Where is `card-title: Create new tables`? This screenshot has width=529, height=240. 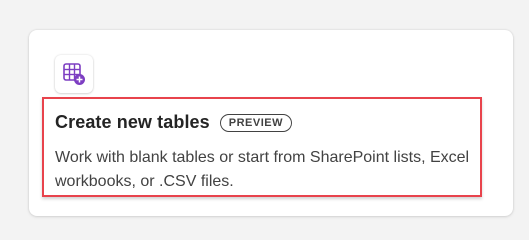
card-title: Create new tables is located at coordinates (132, 122).